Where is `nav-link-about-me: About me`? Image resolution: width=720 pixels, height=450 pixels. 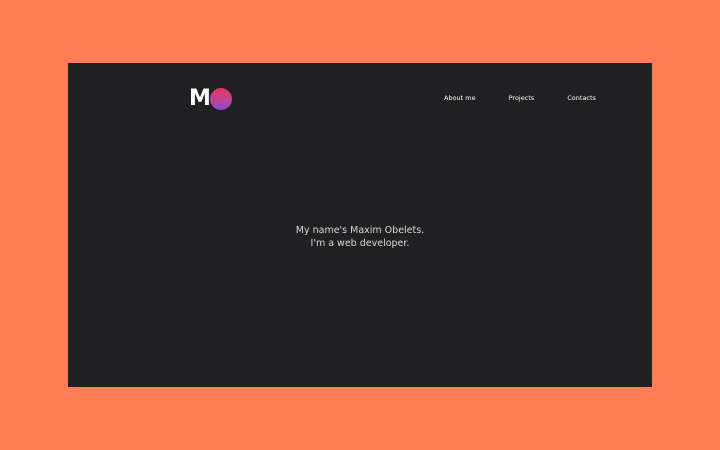
nav-link-about-me: About me is located at coordinates (460, 98).